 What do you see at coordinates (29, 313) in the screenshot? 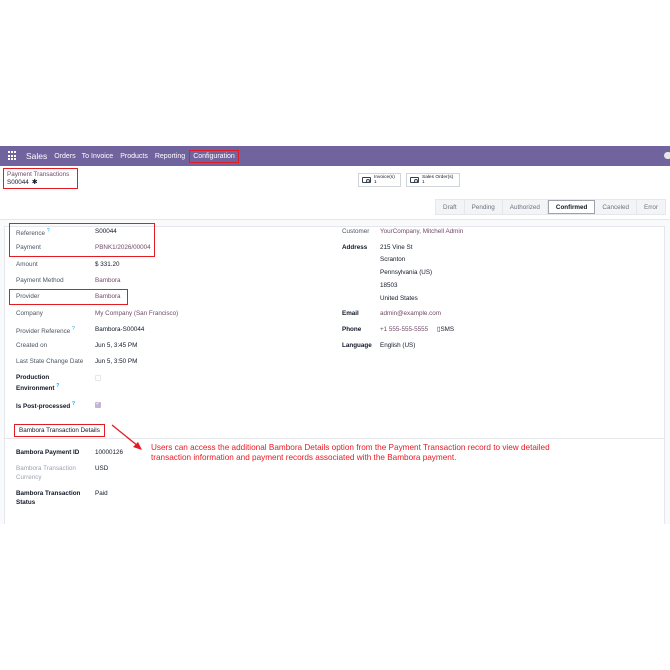
I see `company-label: Company` at bounding box center [29, 313].